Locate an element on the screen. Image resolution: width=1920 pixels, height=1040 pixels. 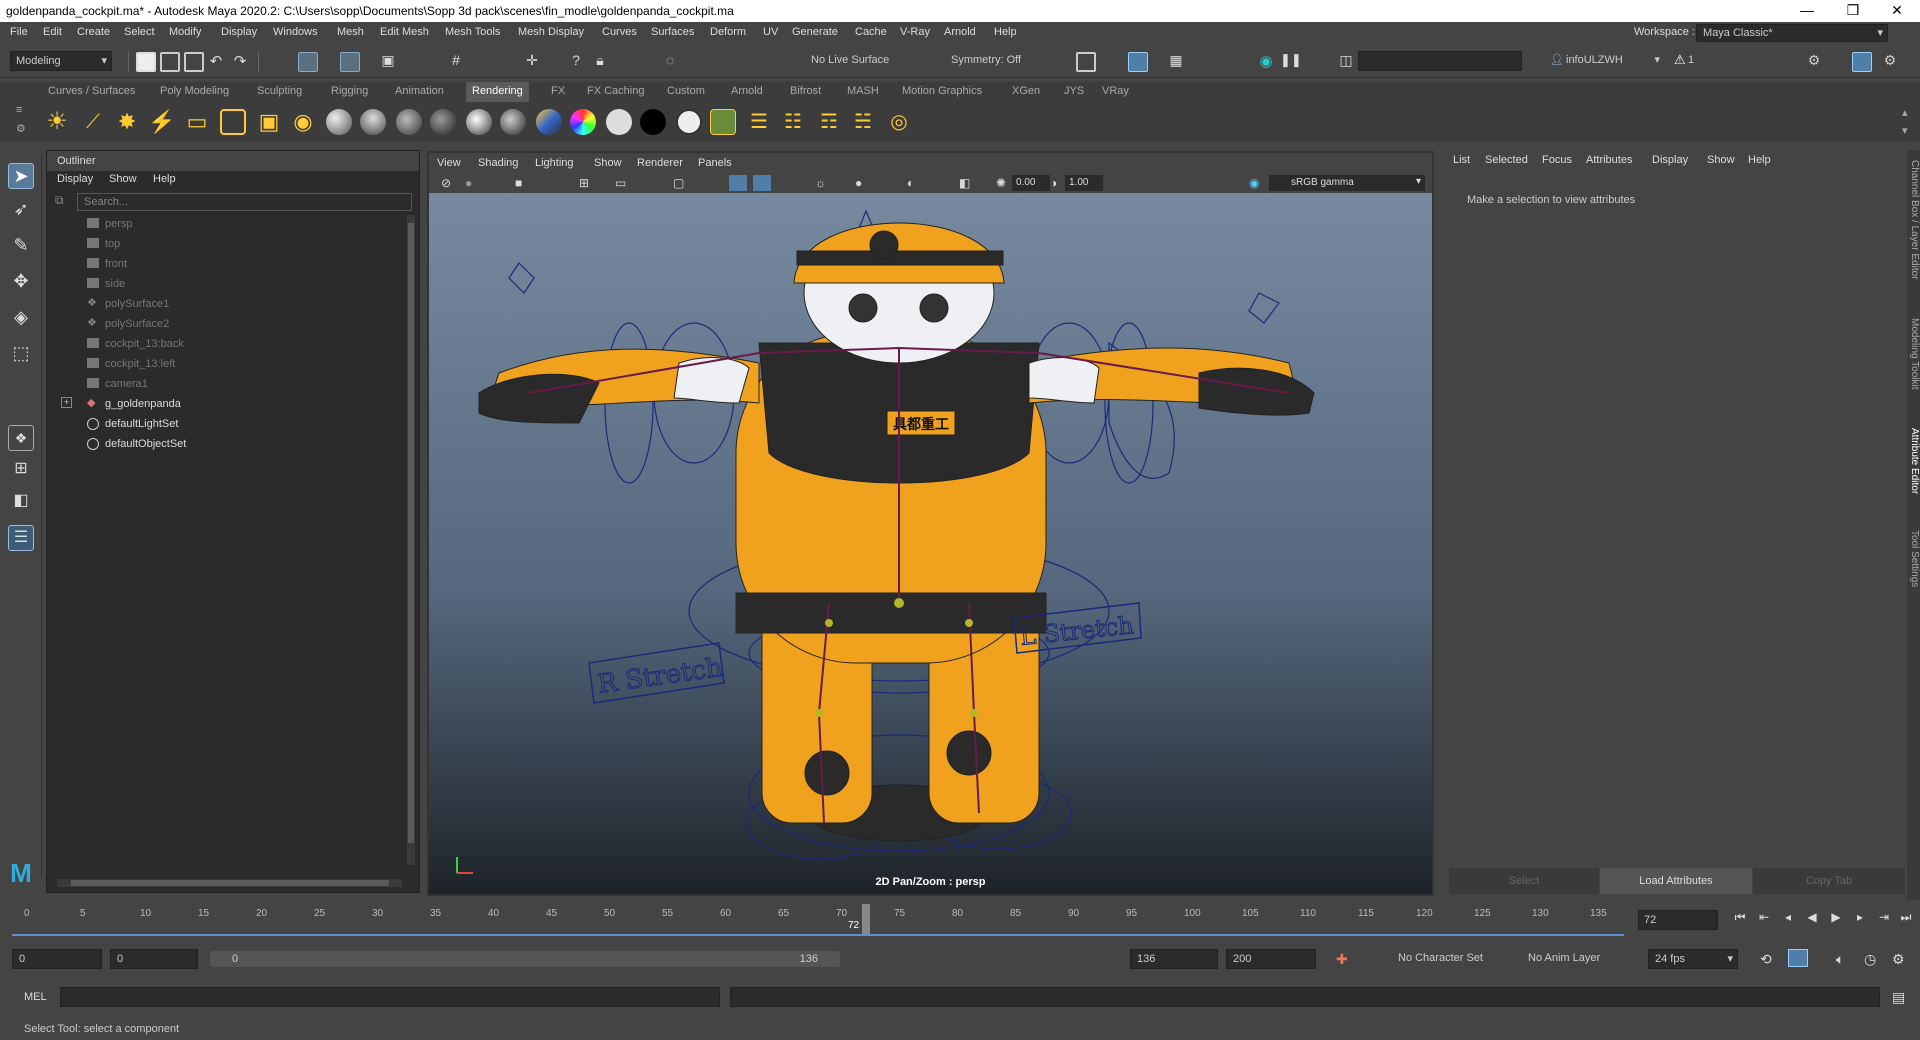
outliner-item: persp is located at coordinates (227, 224).